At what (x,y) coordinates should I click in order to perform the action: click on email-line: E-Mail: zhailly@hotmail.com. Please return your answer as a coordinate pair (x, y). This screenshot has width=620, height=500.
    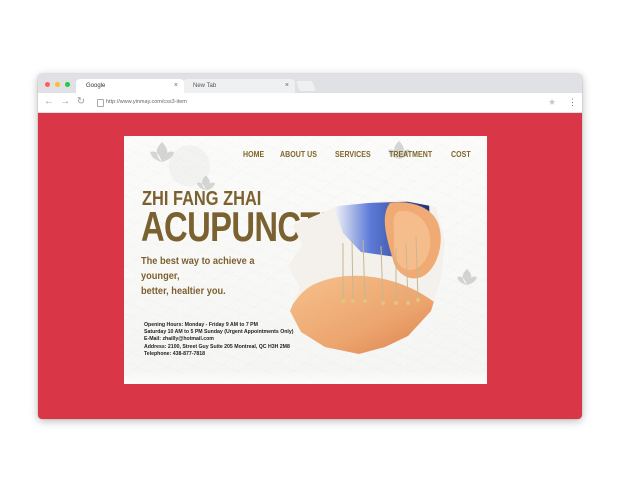
    Looking at the image, I should click on (219, 339).